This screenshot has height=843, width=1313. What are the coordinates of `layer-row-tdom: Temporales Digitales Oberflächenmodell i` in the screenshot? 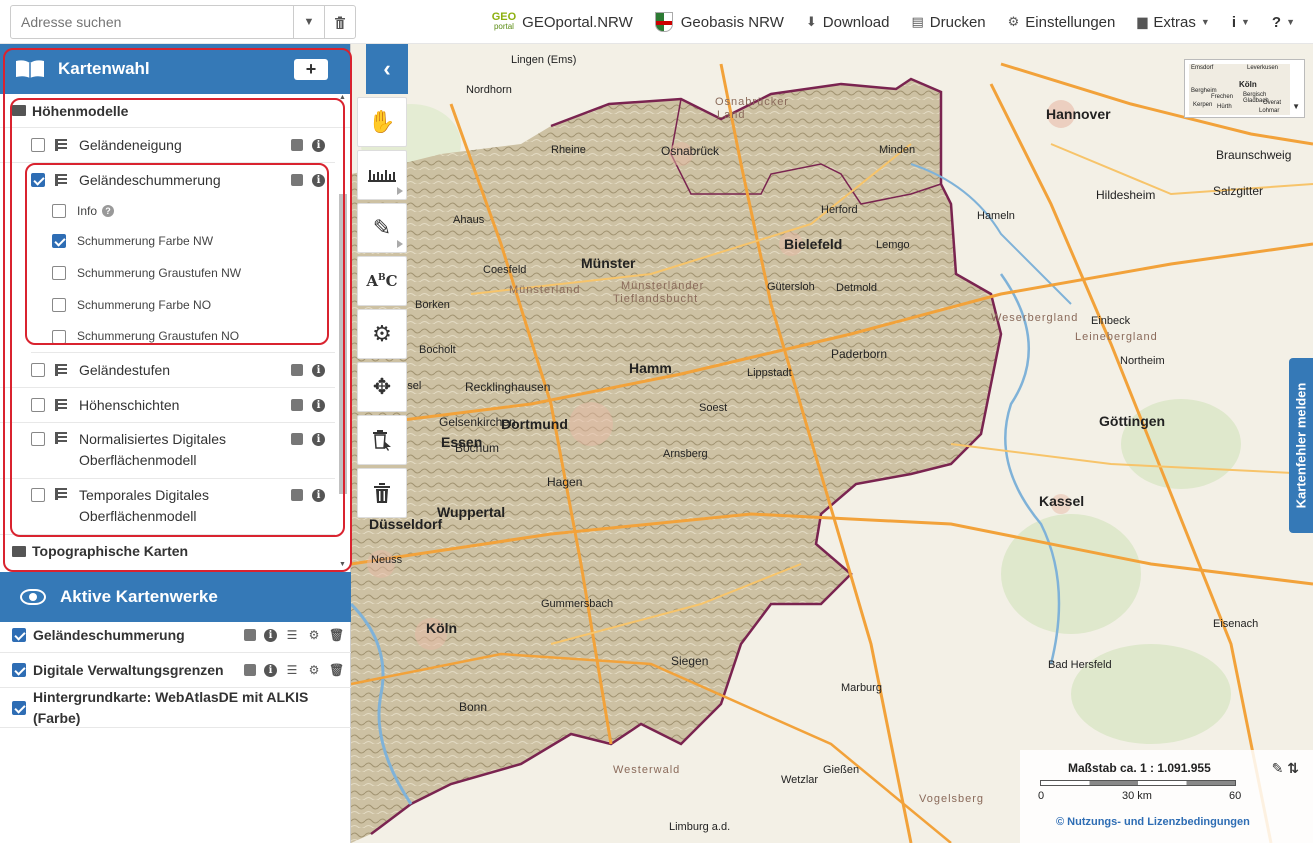 It's located at (167, 507).